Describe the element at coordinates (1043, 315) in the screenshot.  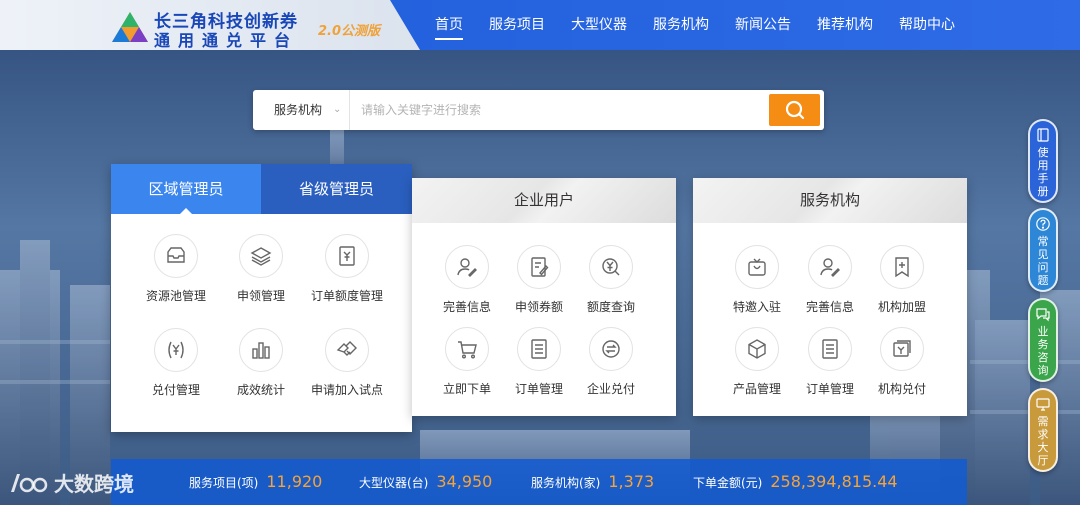
I see `chat-icon` at that location.